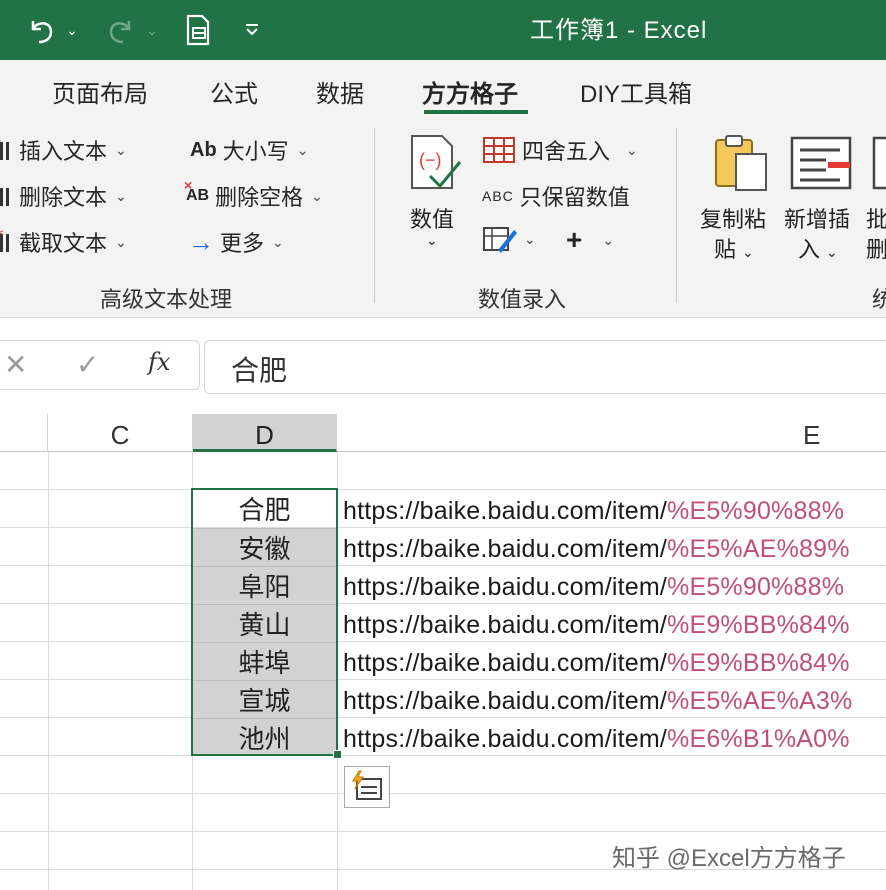  I want to click on title-bar: ⌄ ⌄ 工作簿1 - Excel, so click(443, 30).